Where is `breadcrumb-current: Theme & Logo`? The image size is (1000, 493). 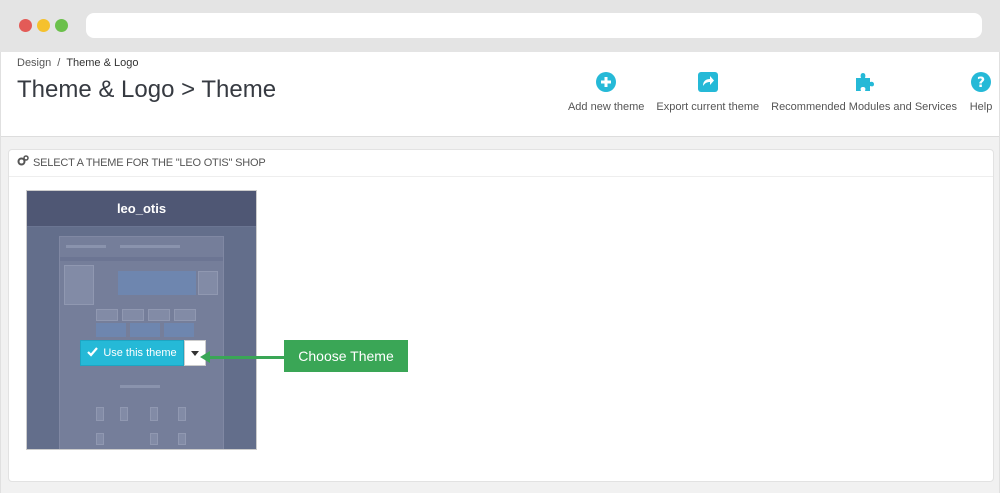 breadcrumb-current: Theme & Logo is located at coordinates (102, 63).